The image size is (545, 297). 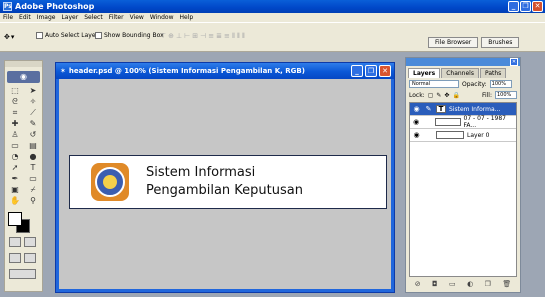 I want to click on align-bottom-icon: ⊥, so click(x=179, y=36).